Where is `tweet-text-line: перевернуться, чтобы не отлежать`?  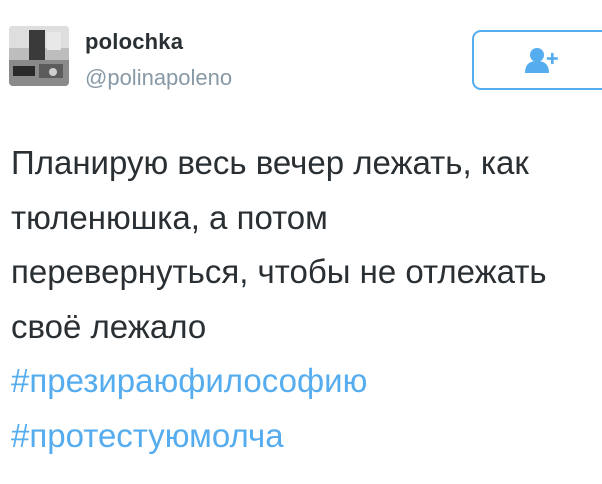 tweet-text-line: перевернуться, чтобы не отлежать is located at coordinates (279, 271).